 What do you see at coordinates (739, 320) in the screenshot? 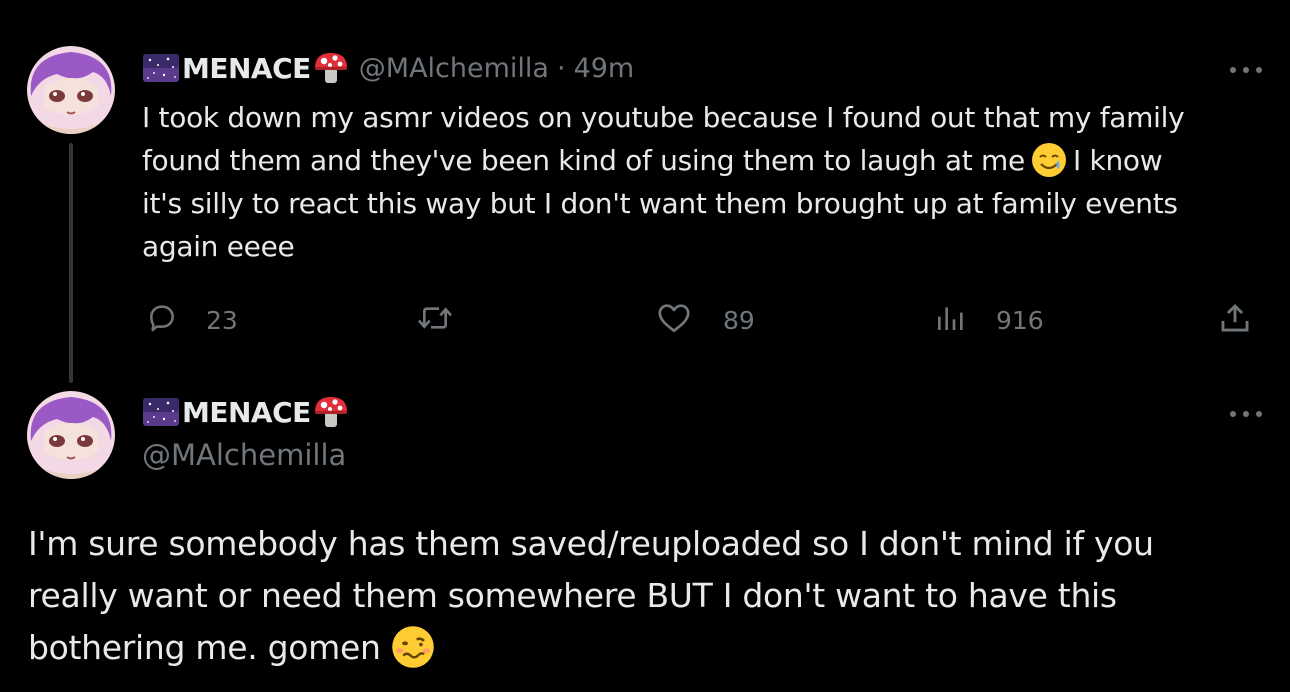
I see `like-count: 89` at bounding box center [739, 320].